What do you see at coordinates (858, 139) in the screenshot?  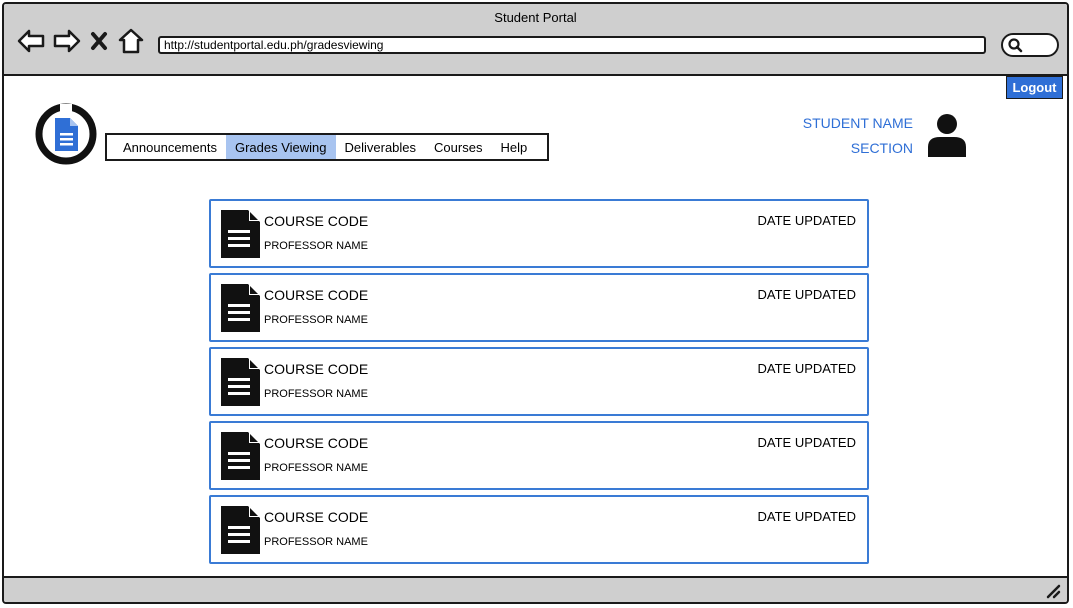 I see `student-info: STUDENT NAME SECTION` at bounding box center [858, 139].